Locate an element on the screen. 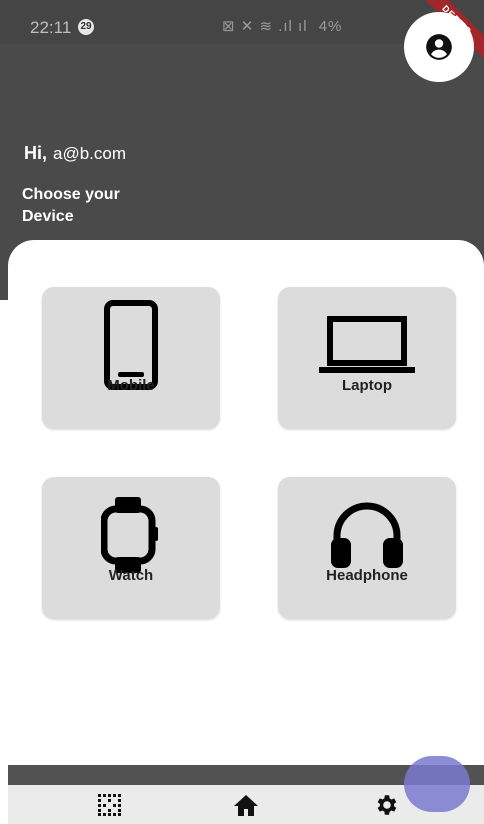  device-card-headphone: Headphone is located at coordinates (367, 548).